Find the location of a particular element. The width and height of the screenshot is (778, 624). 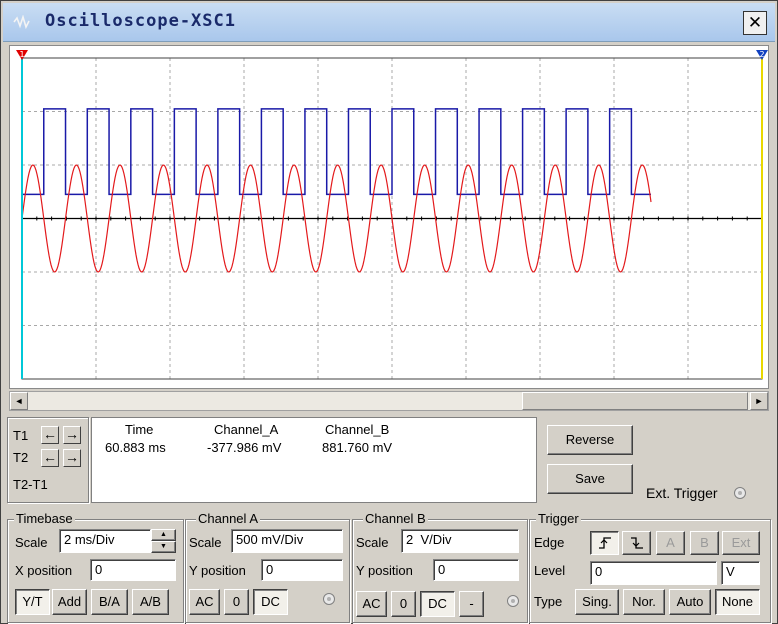

channel-b-ypos-field: 0 is located at coordinates (476, 570).